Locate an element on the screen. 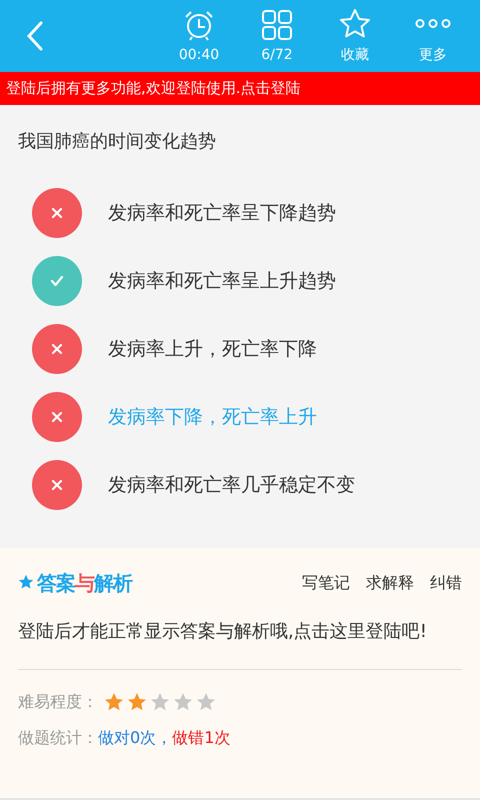 The height and width of the screenshot is (800, 480). stats-text: 做题统计：做对0次，做错1次 is located at coordinates (124, 738).